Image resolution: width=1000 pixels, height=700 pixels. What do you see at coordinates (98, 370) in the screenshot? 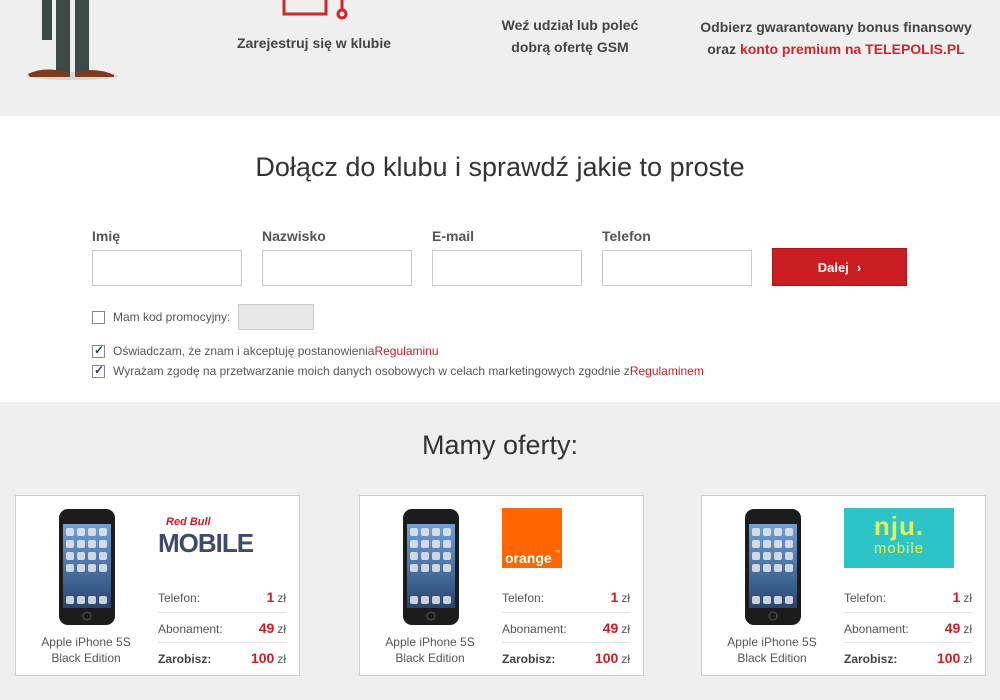
I see `marketing-consent-checkbox` at bounding box center [98, 370].